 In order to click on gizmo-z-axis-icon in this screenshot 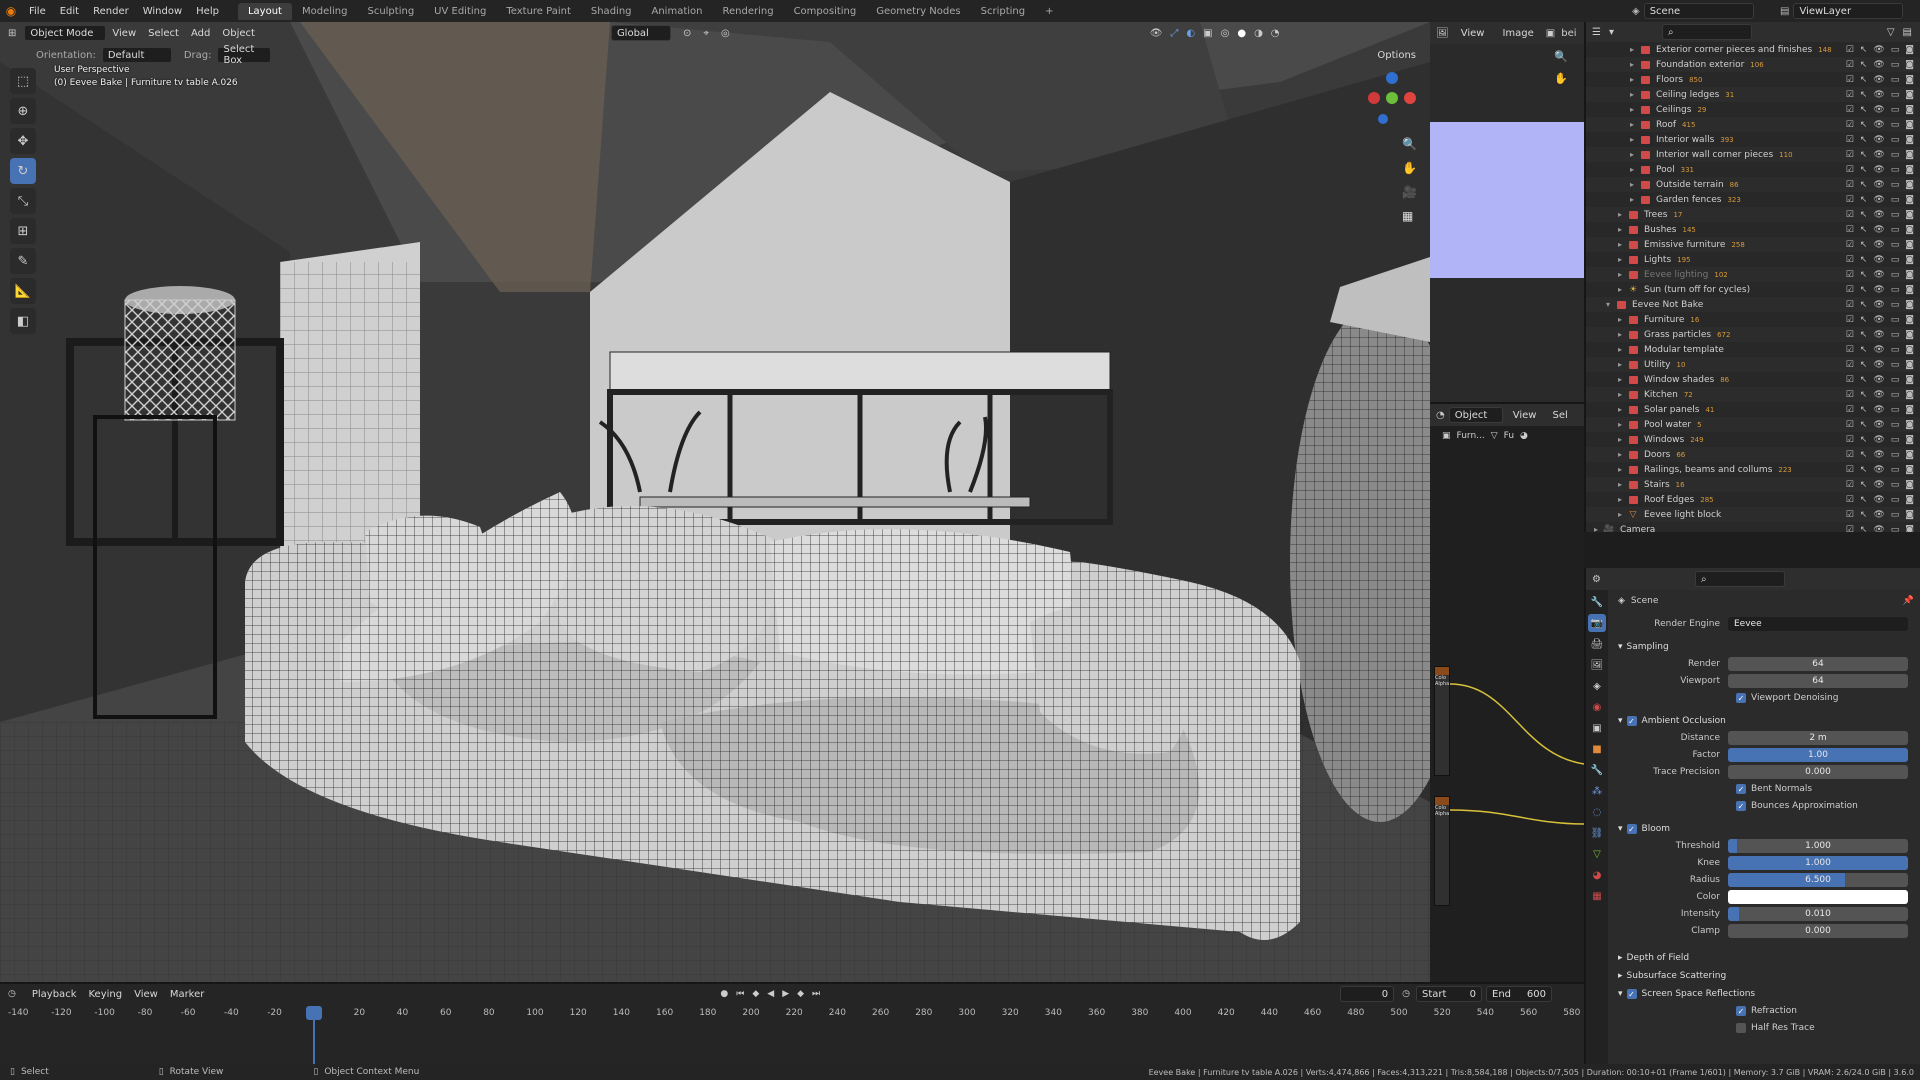, I will do `click(1392, 78)`.